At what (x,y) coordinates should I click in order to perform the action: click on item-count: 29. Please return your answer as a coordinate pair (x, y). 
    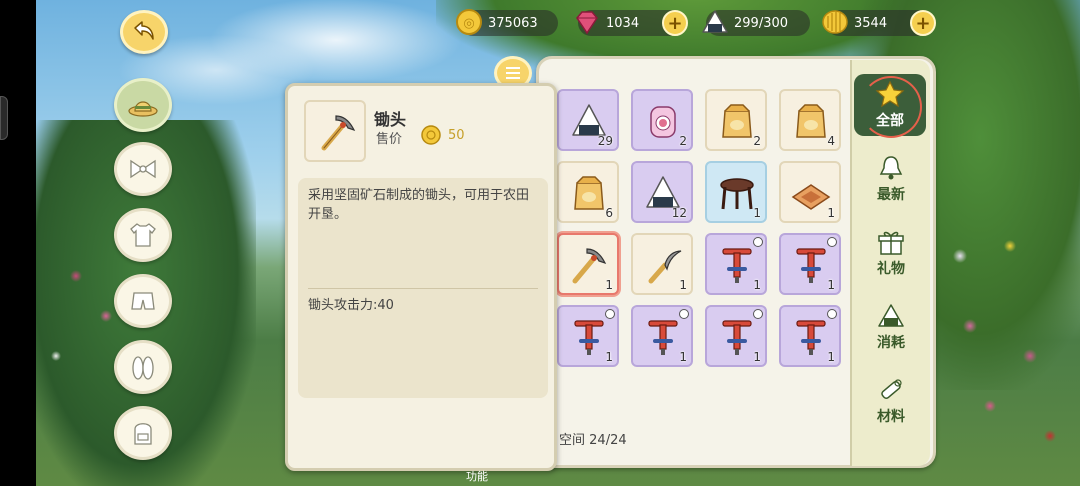
    Looking at the image, I should click on (605, 141).